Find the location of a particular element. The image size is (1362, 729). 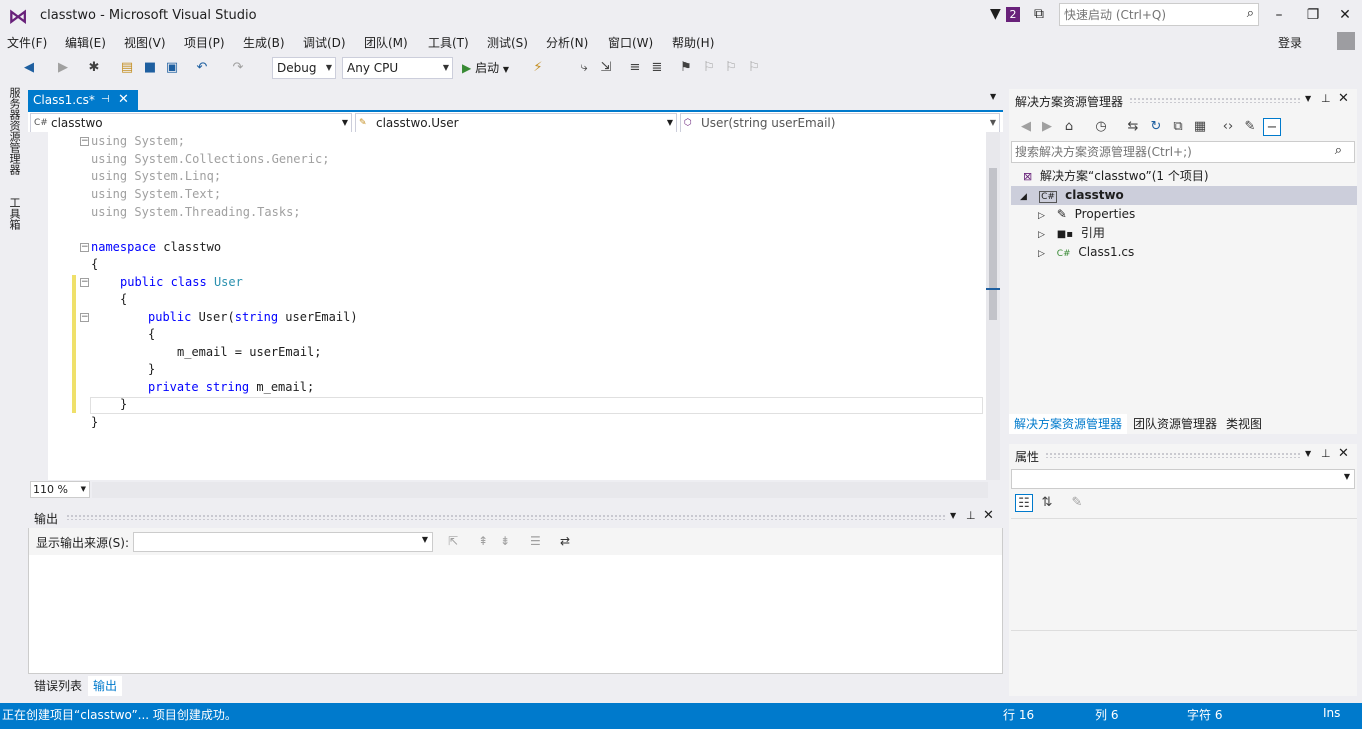

solution-search-input is located at coordinates (1162, 152).